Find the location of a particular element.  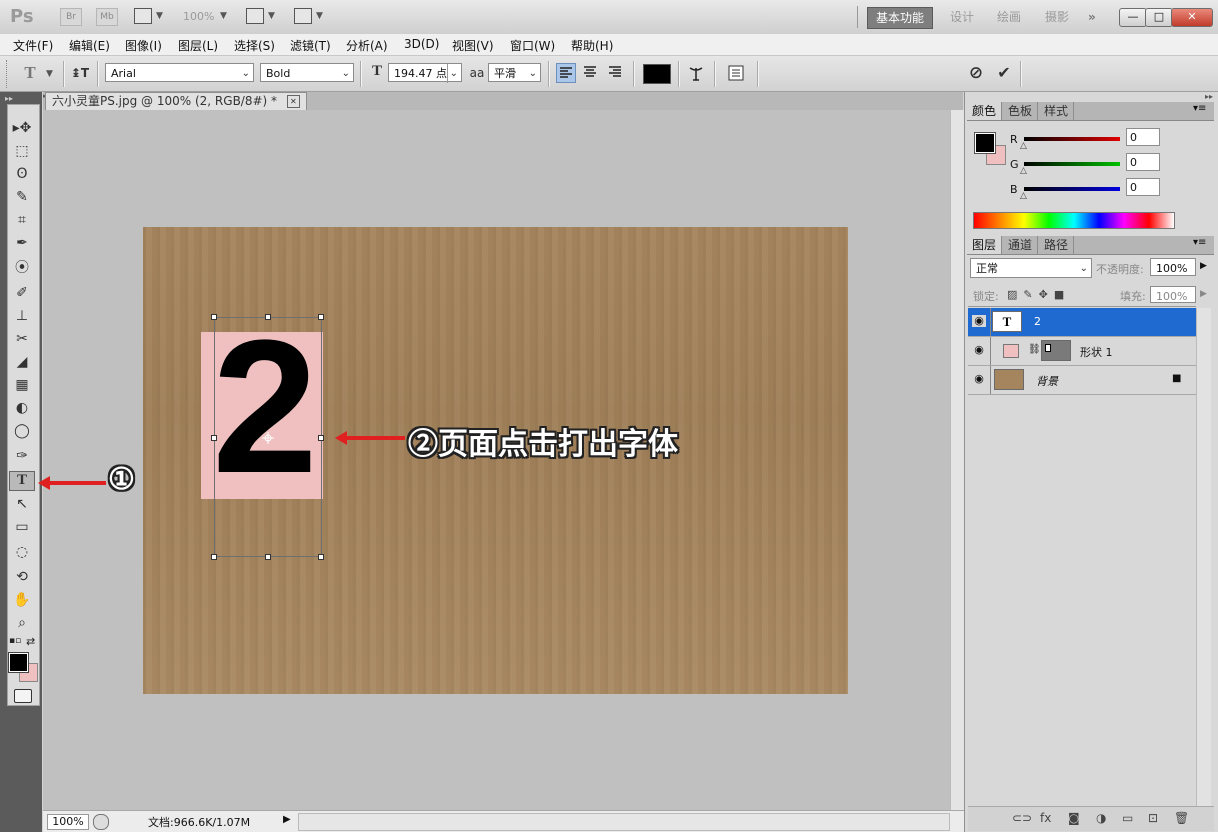

fill-slider-arrow-icon: ▶ is located at coordinates (1203, 294).